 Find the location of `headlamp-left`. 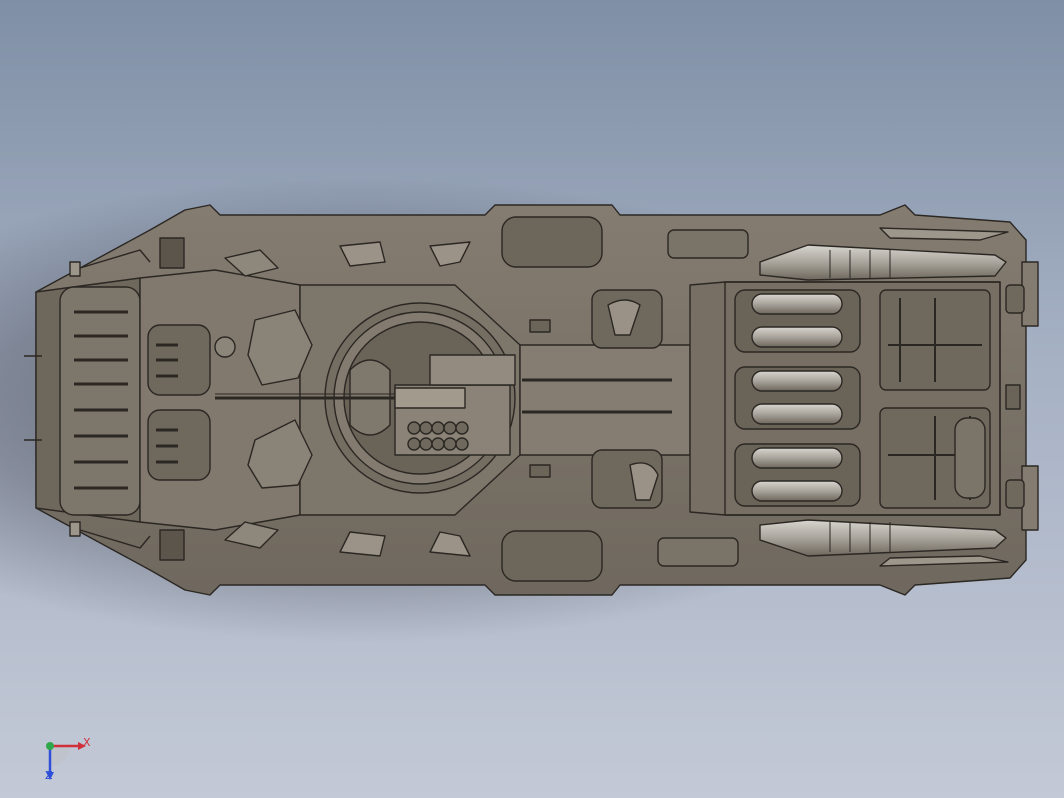

headlamp-left is located at coordinates (75, 269).